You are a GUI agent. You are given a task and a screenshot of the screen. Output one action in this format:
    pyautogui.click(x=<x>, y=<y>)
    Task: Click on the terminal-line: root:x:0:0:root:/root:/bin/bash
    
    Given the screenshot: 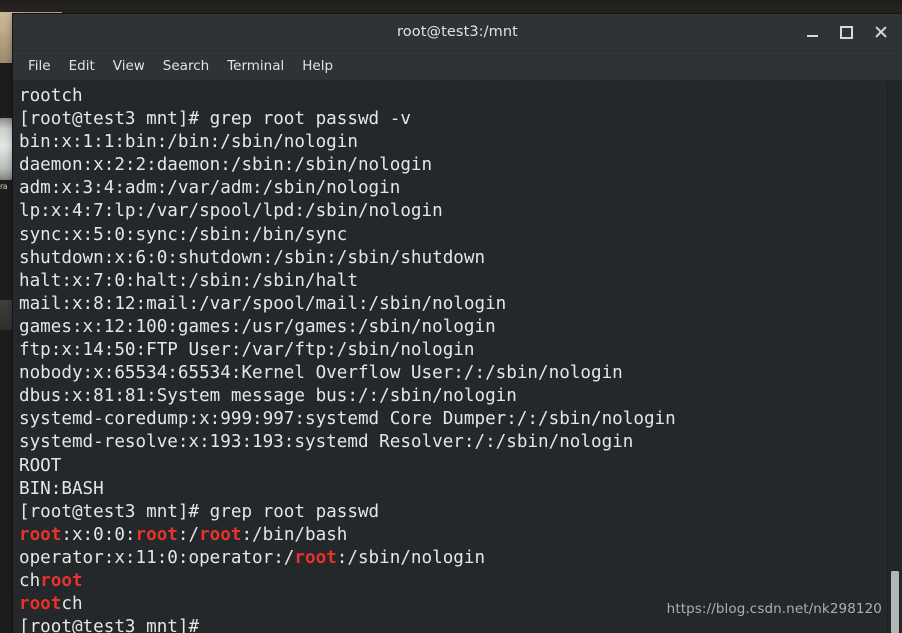 What is the action you would take?
    pyautogui.click(x=347, y=535)
    